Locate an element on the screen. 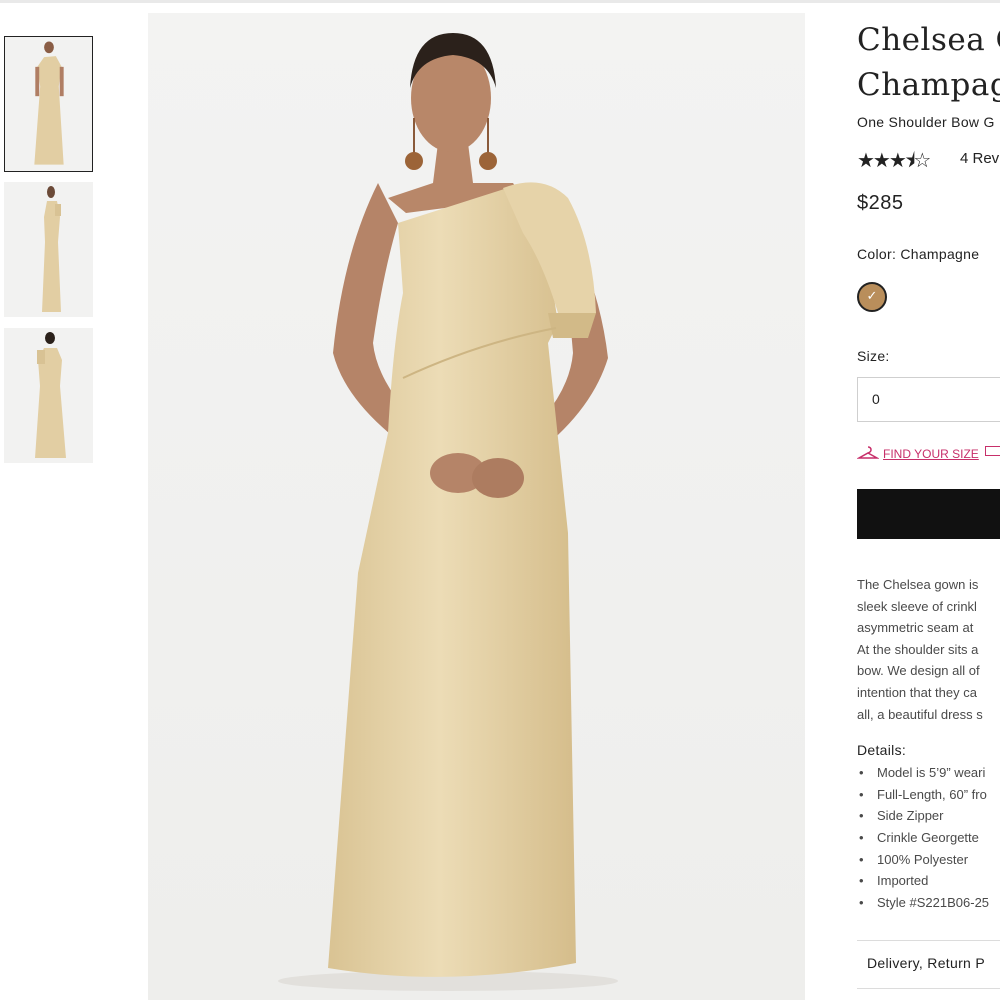 The image size is (1000, 1000). description-line: sleek sleeve of crinkl is located at coordinates (917, 606).